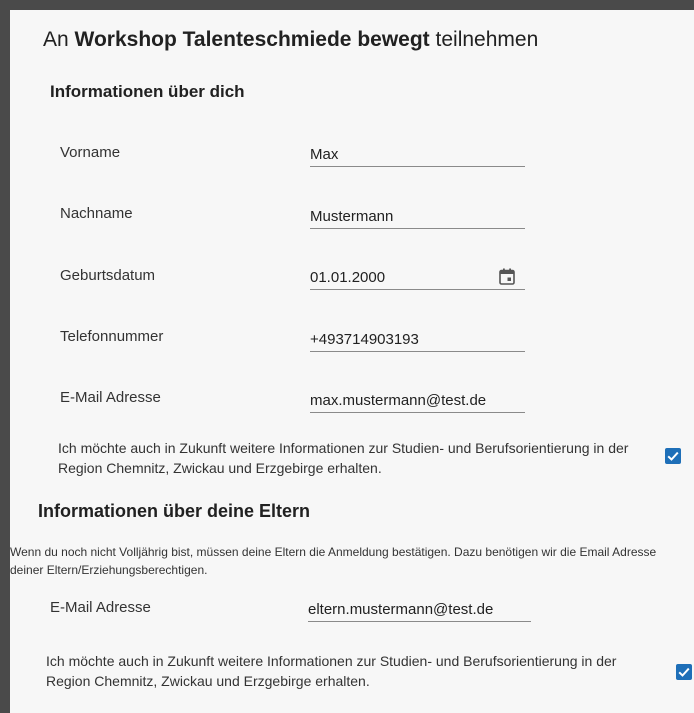 The image size is (694, 713). What do you see at coordinates (108, 275) in the screenshot?
I see `birthdate-label: Geburtsdatum` at bounding box center [108, 275].